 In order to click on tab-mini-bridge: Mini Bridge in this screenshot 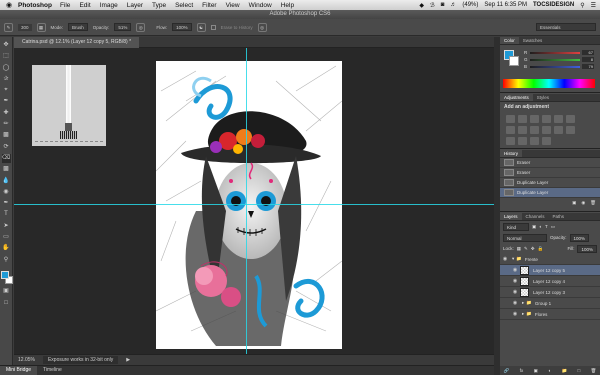, I will do `click(19, 370)`.